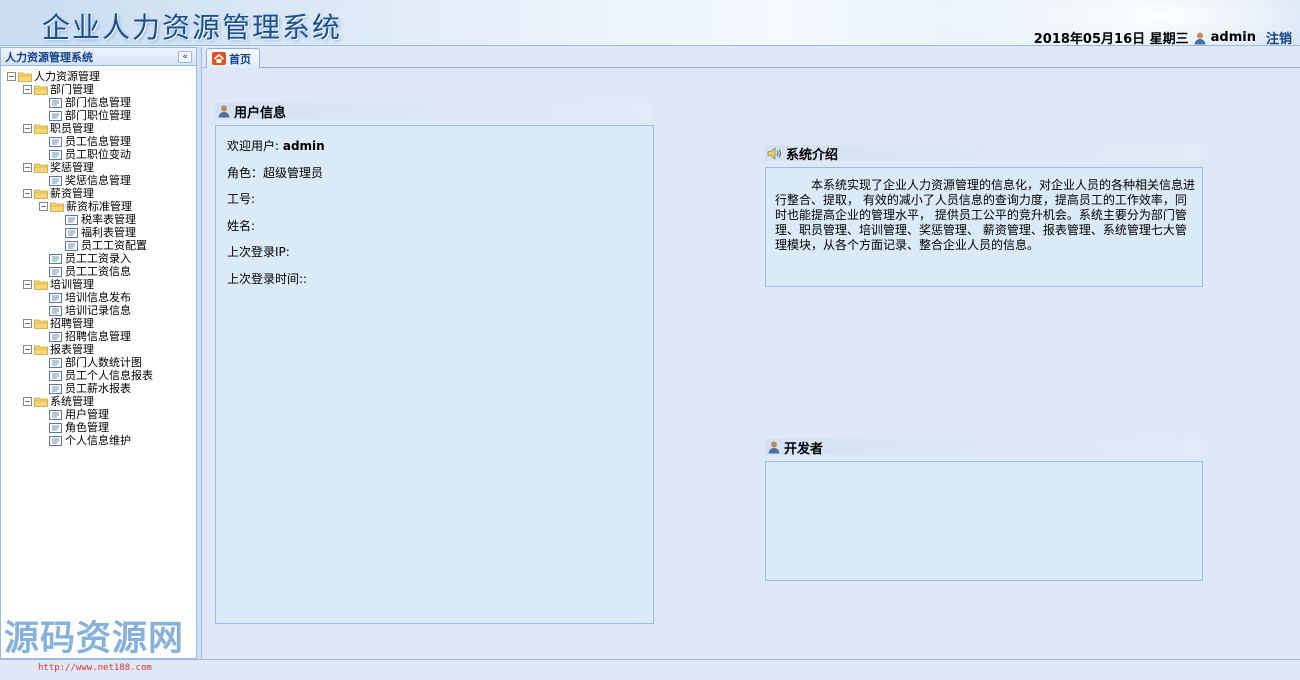  What do you see at coordinates (98, 440) in the screenshot?
I see `tree-leaf: 个人信息维护` at bounding box center [98, 440].